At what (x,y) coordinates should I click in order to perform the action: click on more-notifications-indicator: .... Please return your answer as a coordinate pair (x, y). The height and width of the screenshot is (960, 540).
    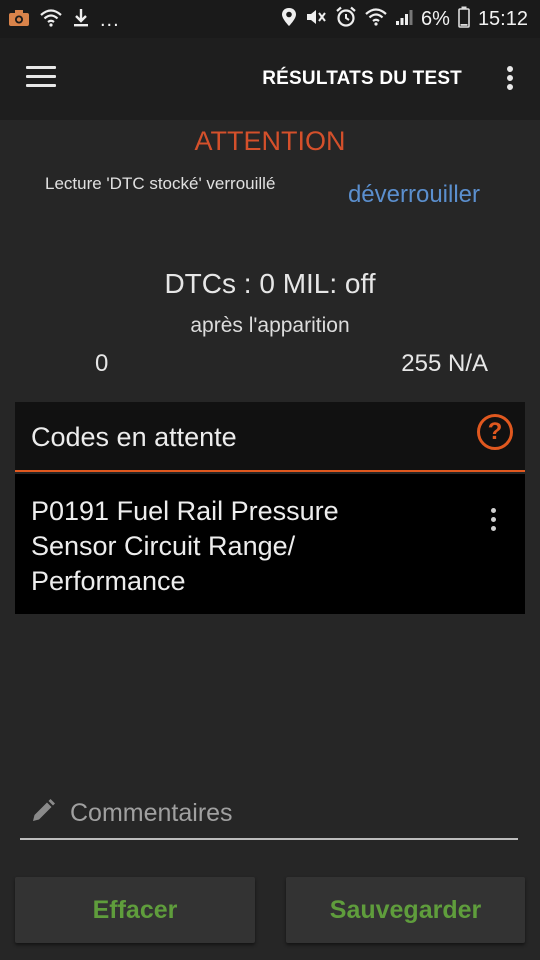
    Looking at the image, I should click on (110, 20).